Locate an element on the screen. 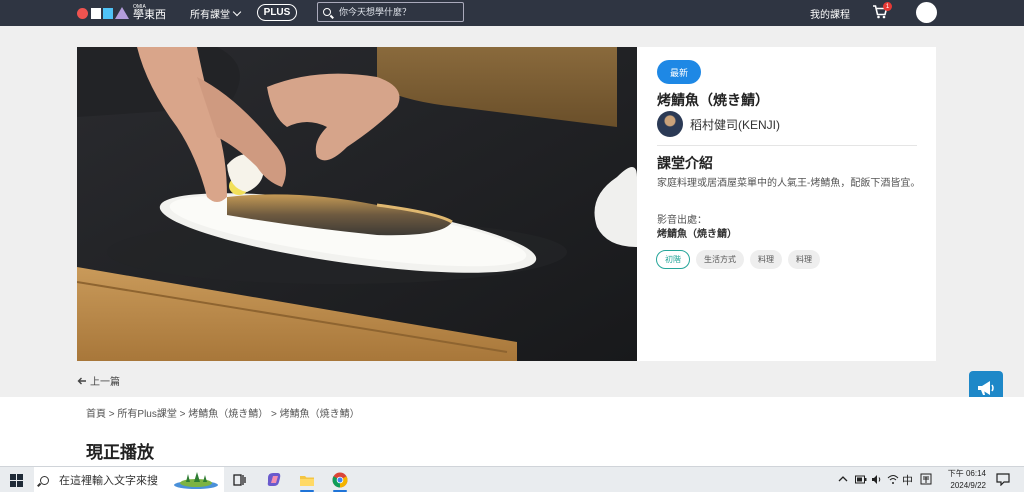 Image resolution: width=1024 pixels, height=492 pixels. search-highlight-island-icon is located at coordinates (196, 480).